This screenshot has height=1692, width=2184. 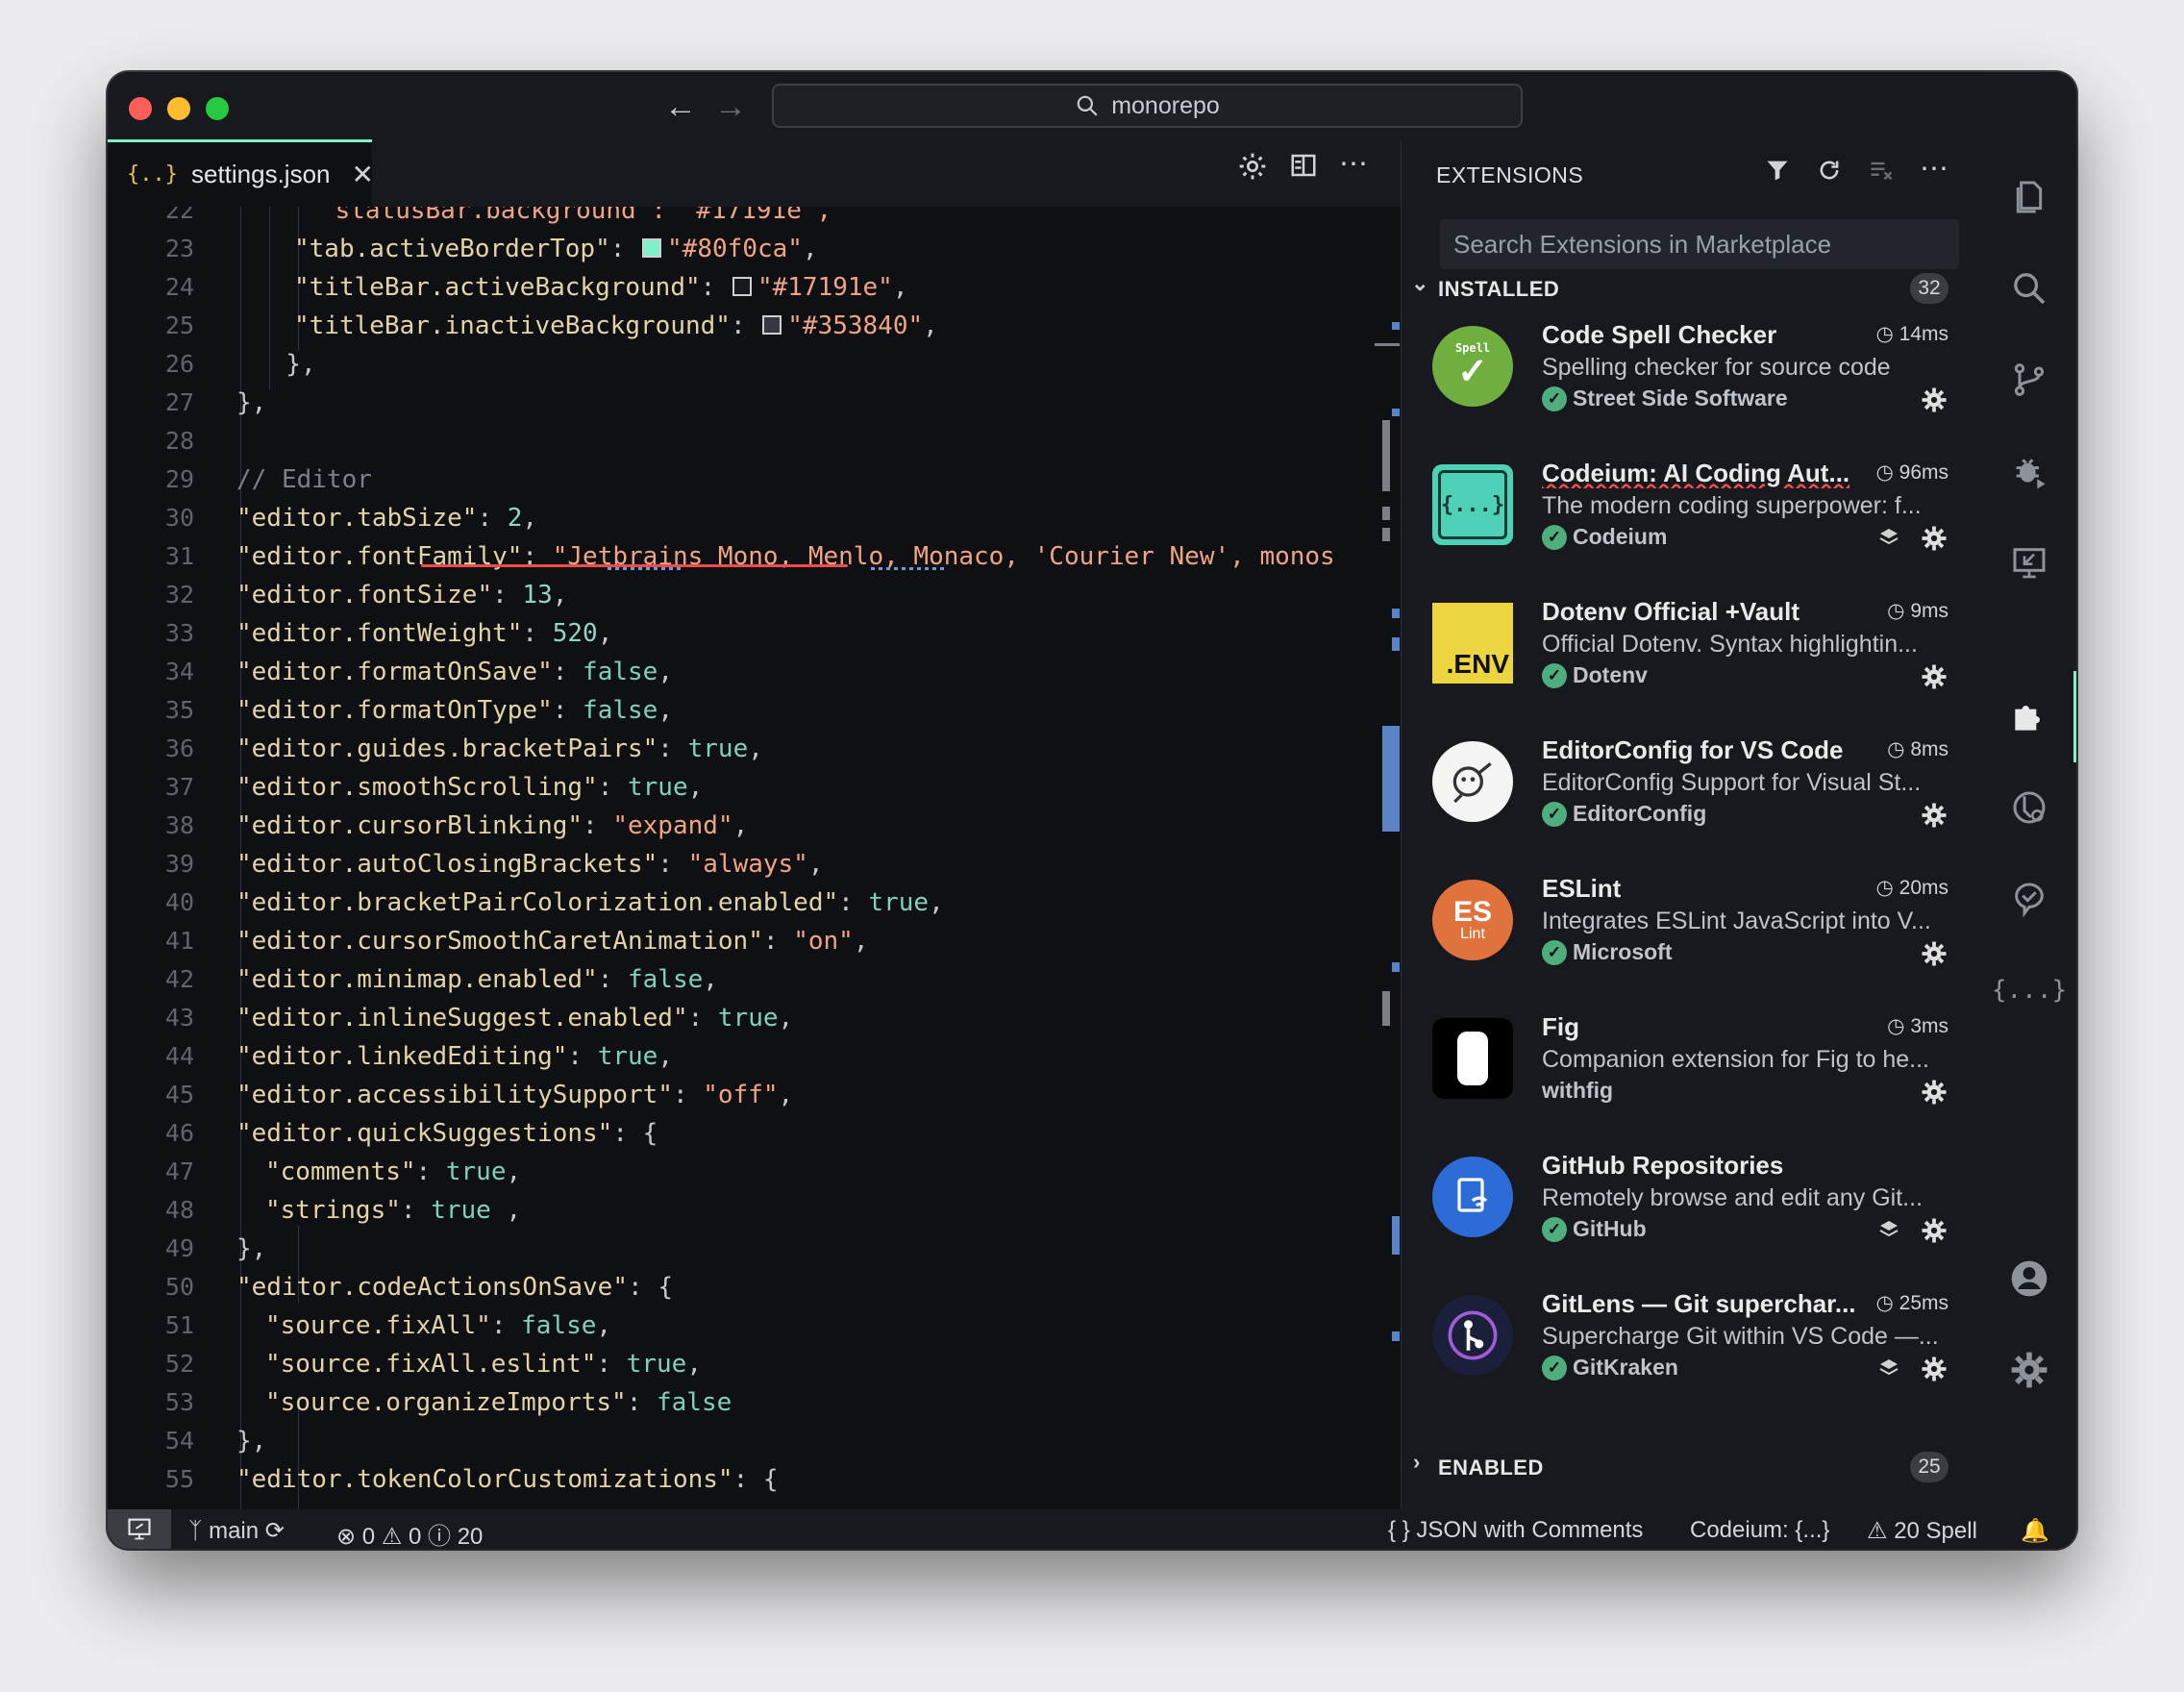 What do you see at coordinates (1663, 1165) in the screenshot?
I see `extension-name: GitHub Repositories` at bounding box center [1663, 1165].